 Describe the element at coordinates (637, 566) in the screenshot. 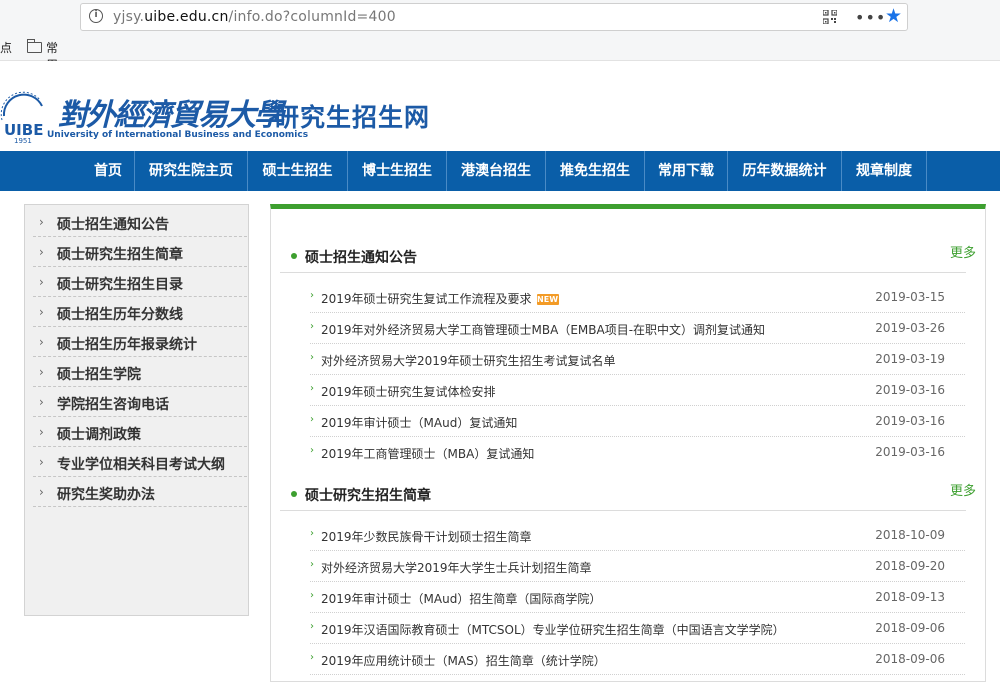

I see `list-item: › 对外经济贸易大学2019年大学生士兵计划招生简章 2018-09-20` at that location.